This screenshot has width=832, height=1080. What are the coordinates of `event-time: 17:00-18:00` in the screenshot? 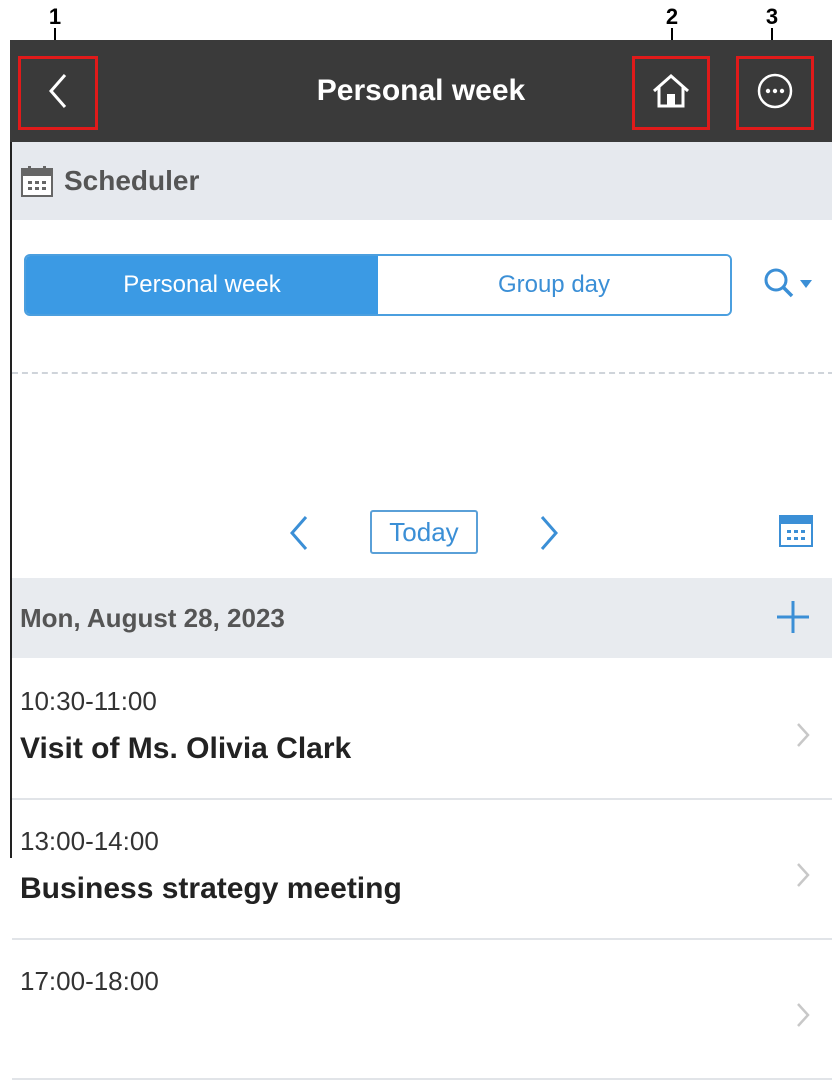 It's located at (89, 981).